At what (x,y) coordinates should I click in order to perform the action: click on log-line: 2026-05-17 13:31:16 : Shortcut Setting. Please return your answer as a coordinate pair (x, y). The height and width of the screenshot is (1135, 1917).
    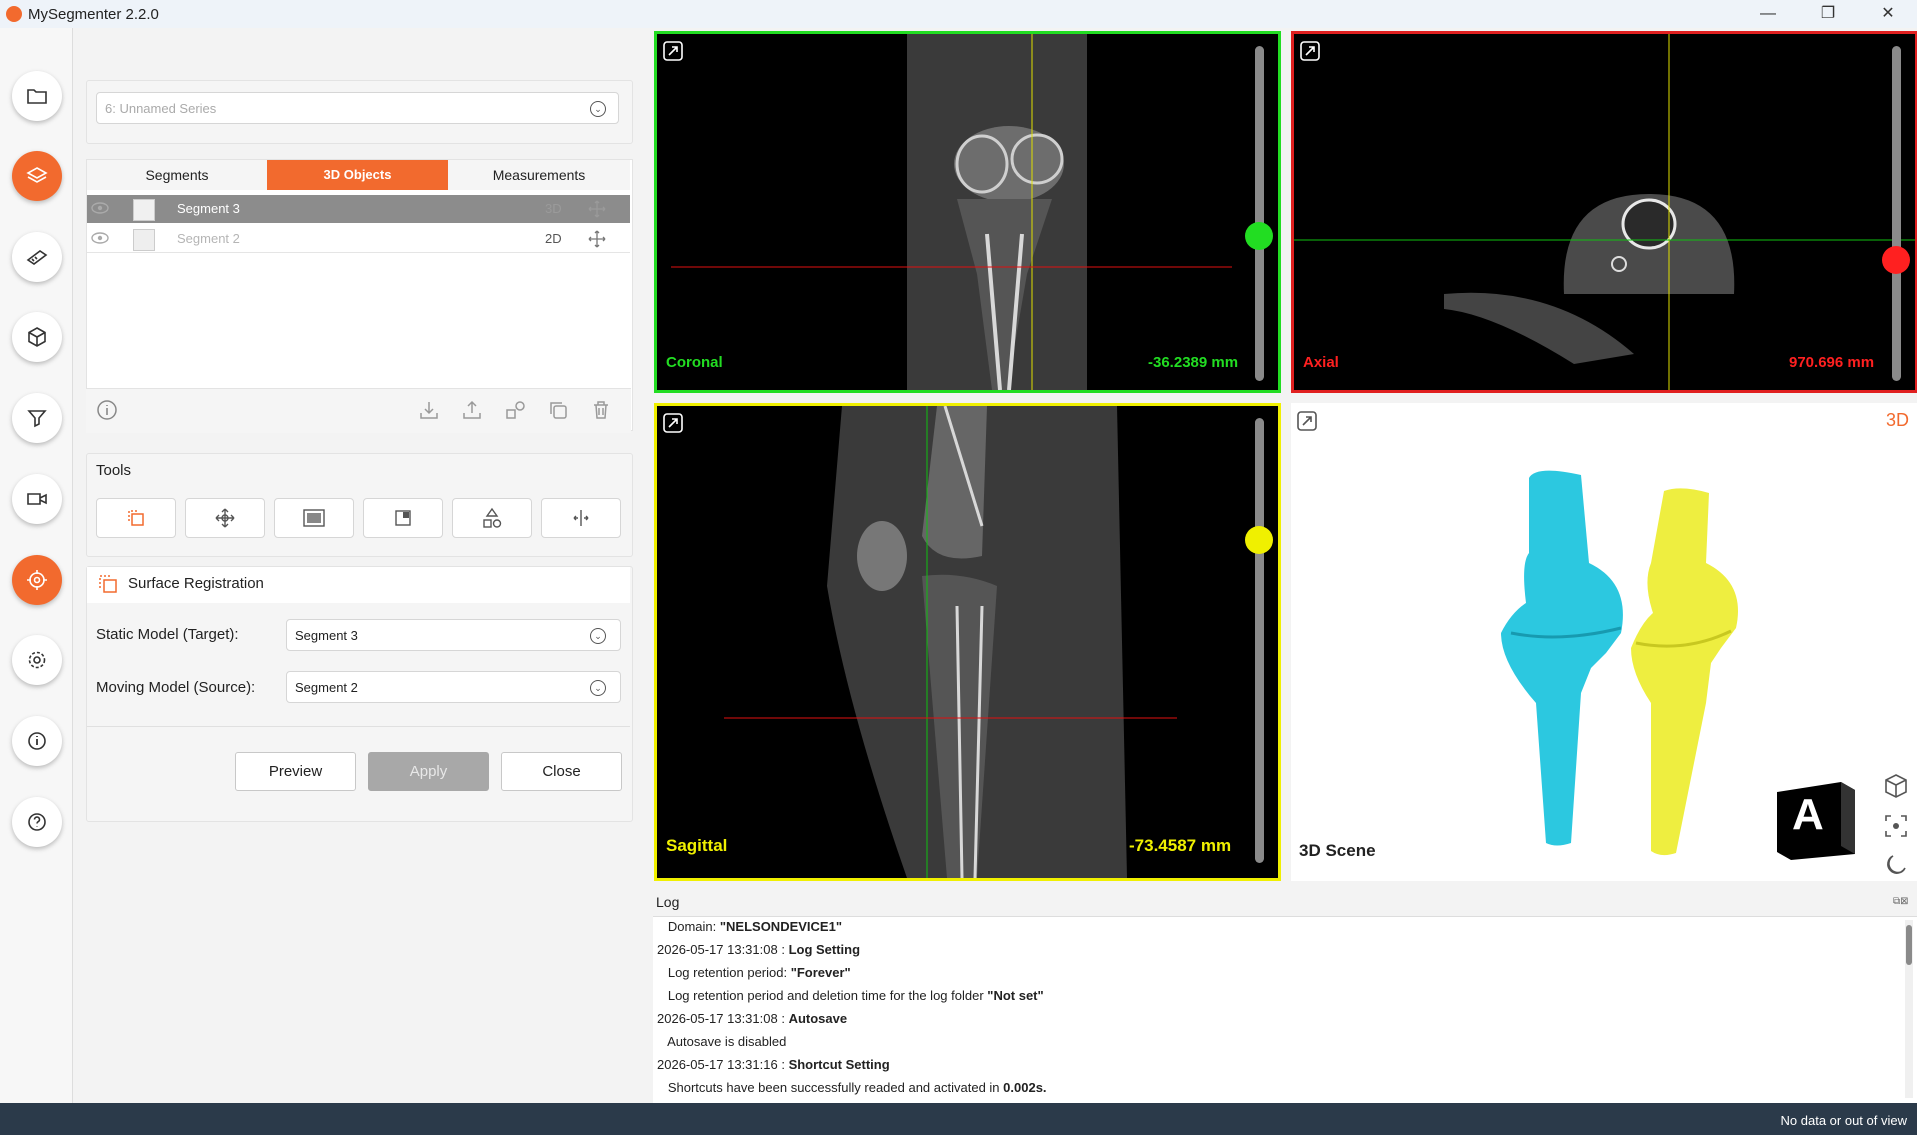
    Looking at the image, I should click on (773, 1064).